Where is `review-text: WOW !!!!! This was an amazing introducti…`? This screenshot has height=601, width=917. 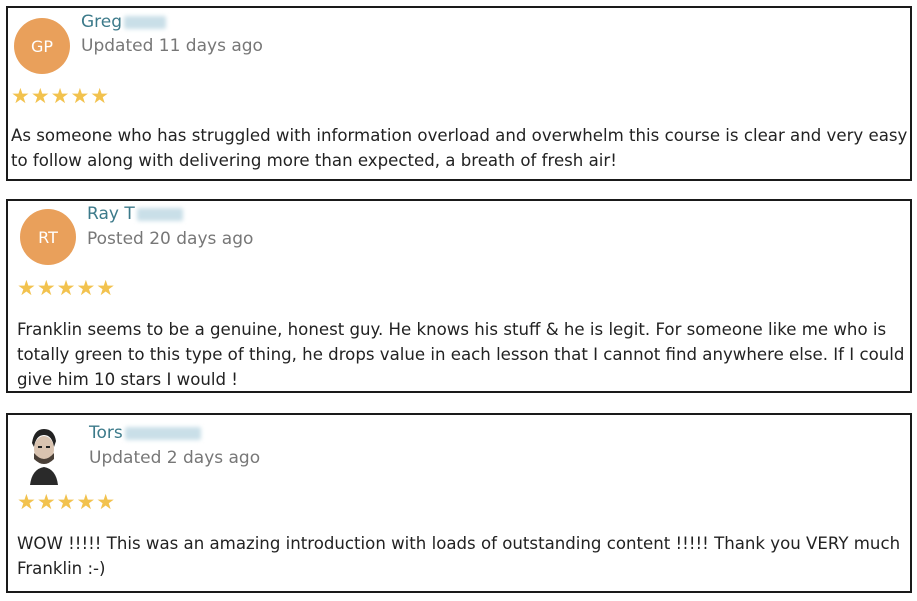 review-text: WOW !!!!! This was an amazing introducti… is located at coordinates (459, 556).